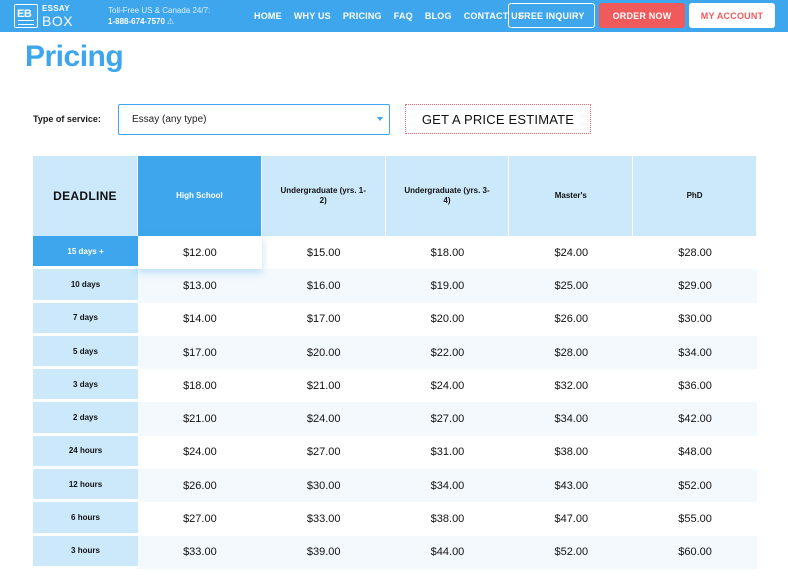  What do you see at coordinates (268, 16) in the screenshot?
I see `nav-home: HOME` at bounding box center [268, 16].